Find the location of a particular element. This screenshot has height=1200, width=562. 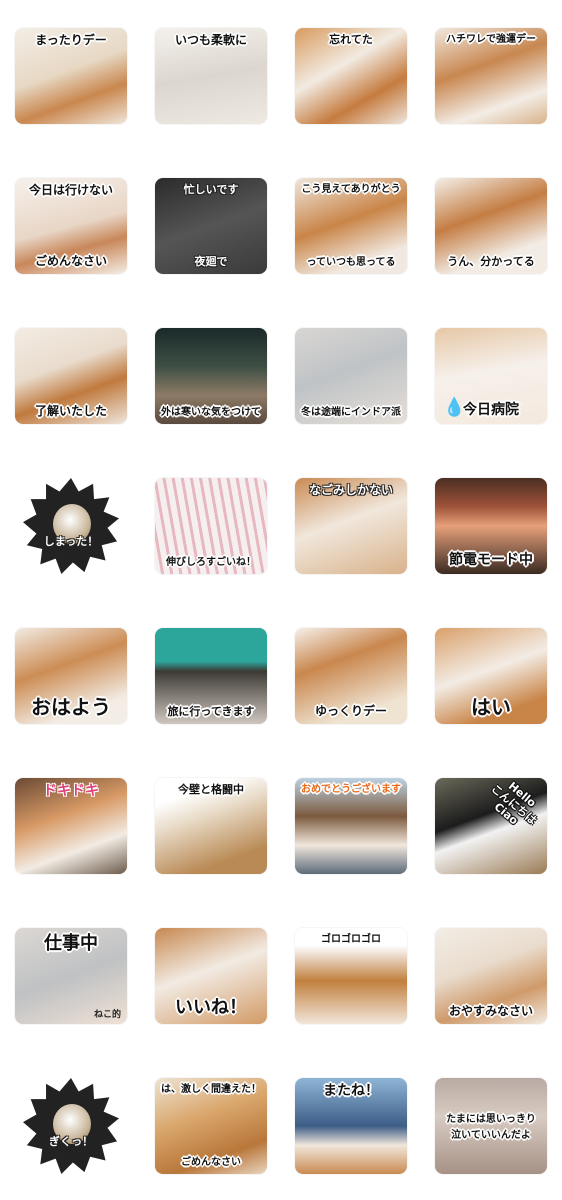

sticker-r1c1: まったりデー is located at coordinates (71, 76).